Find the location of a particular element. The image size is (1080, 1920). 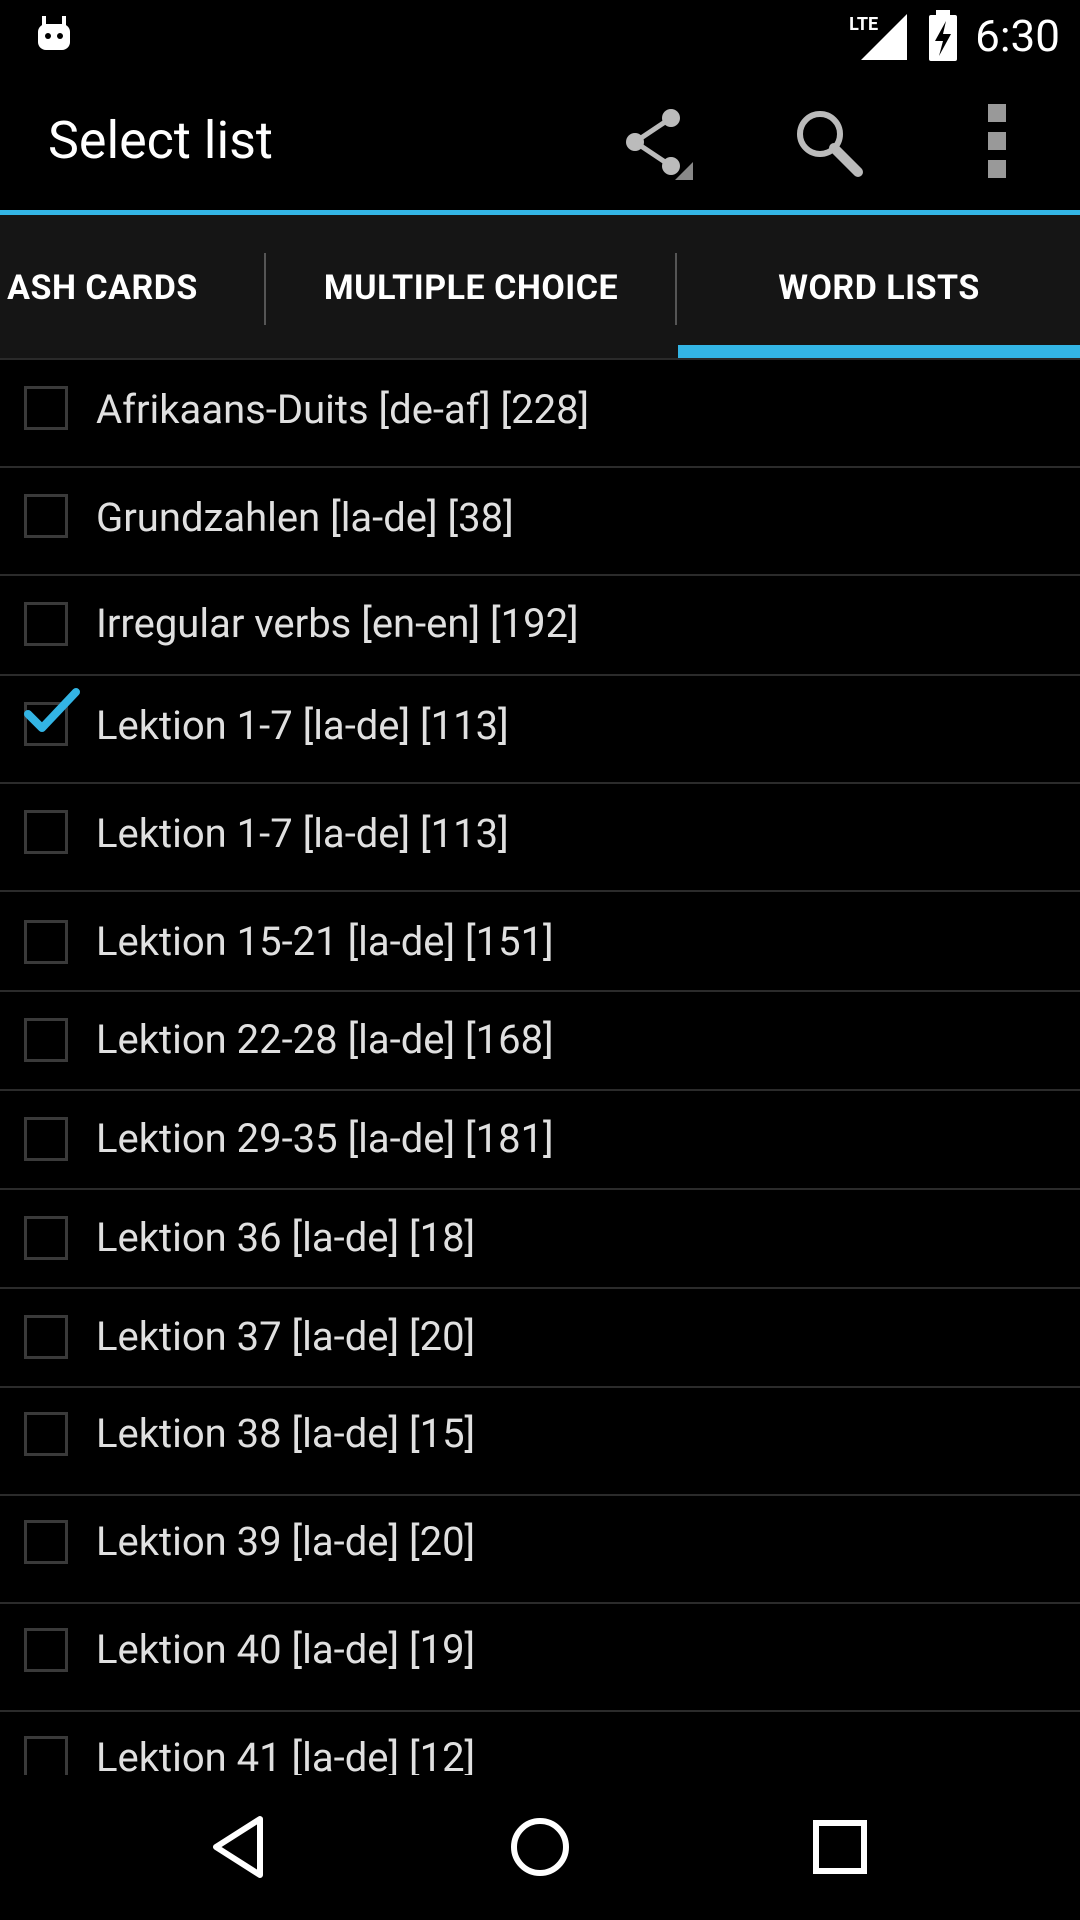

tab-multiple-choice: MULTIPLE CHOICE is located at coordinates (471, 287).